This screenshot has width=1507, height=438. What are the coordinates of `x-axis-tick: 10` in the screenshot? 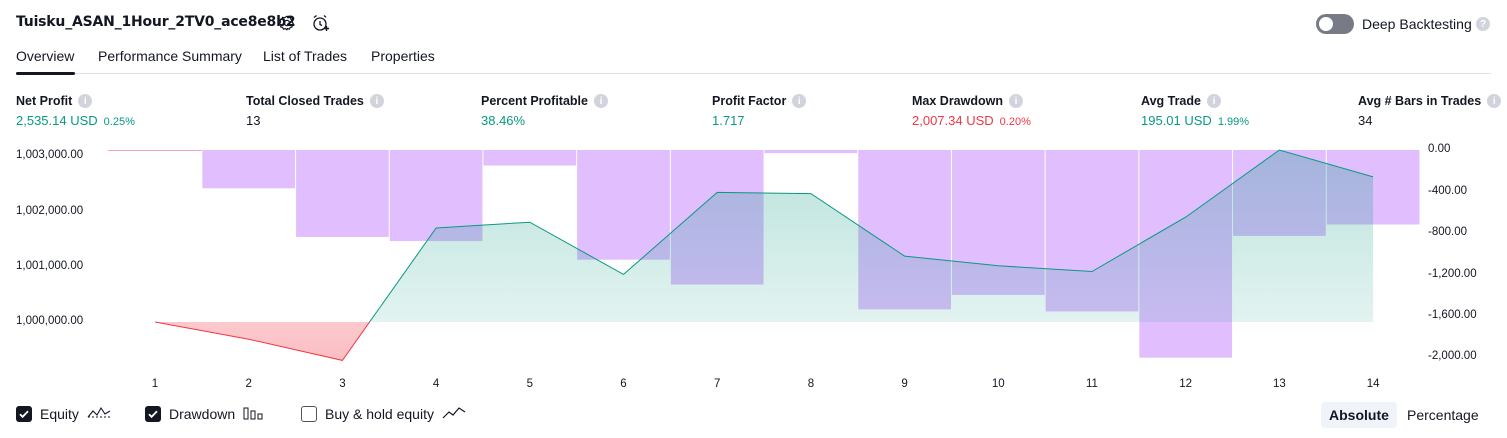 It's located at (998, 384).